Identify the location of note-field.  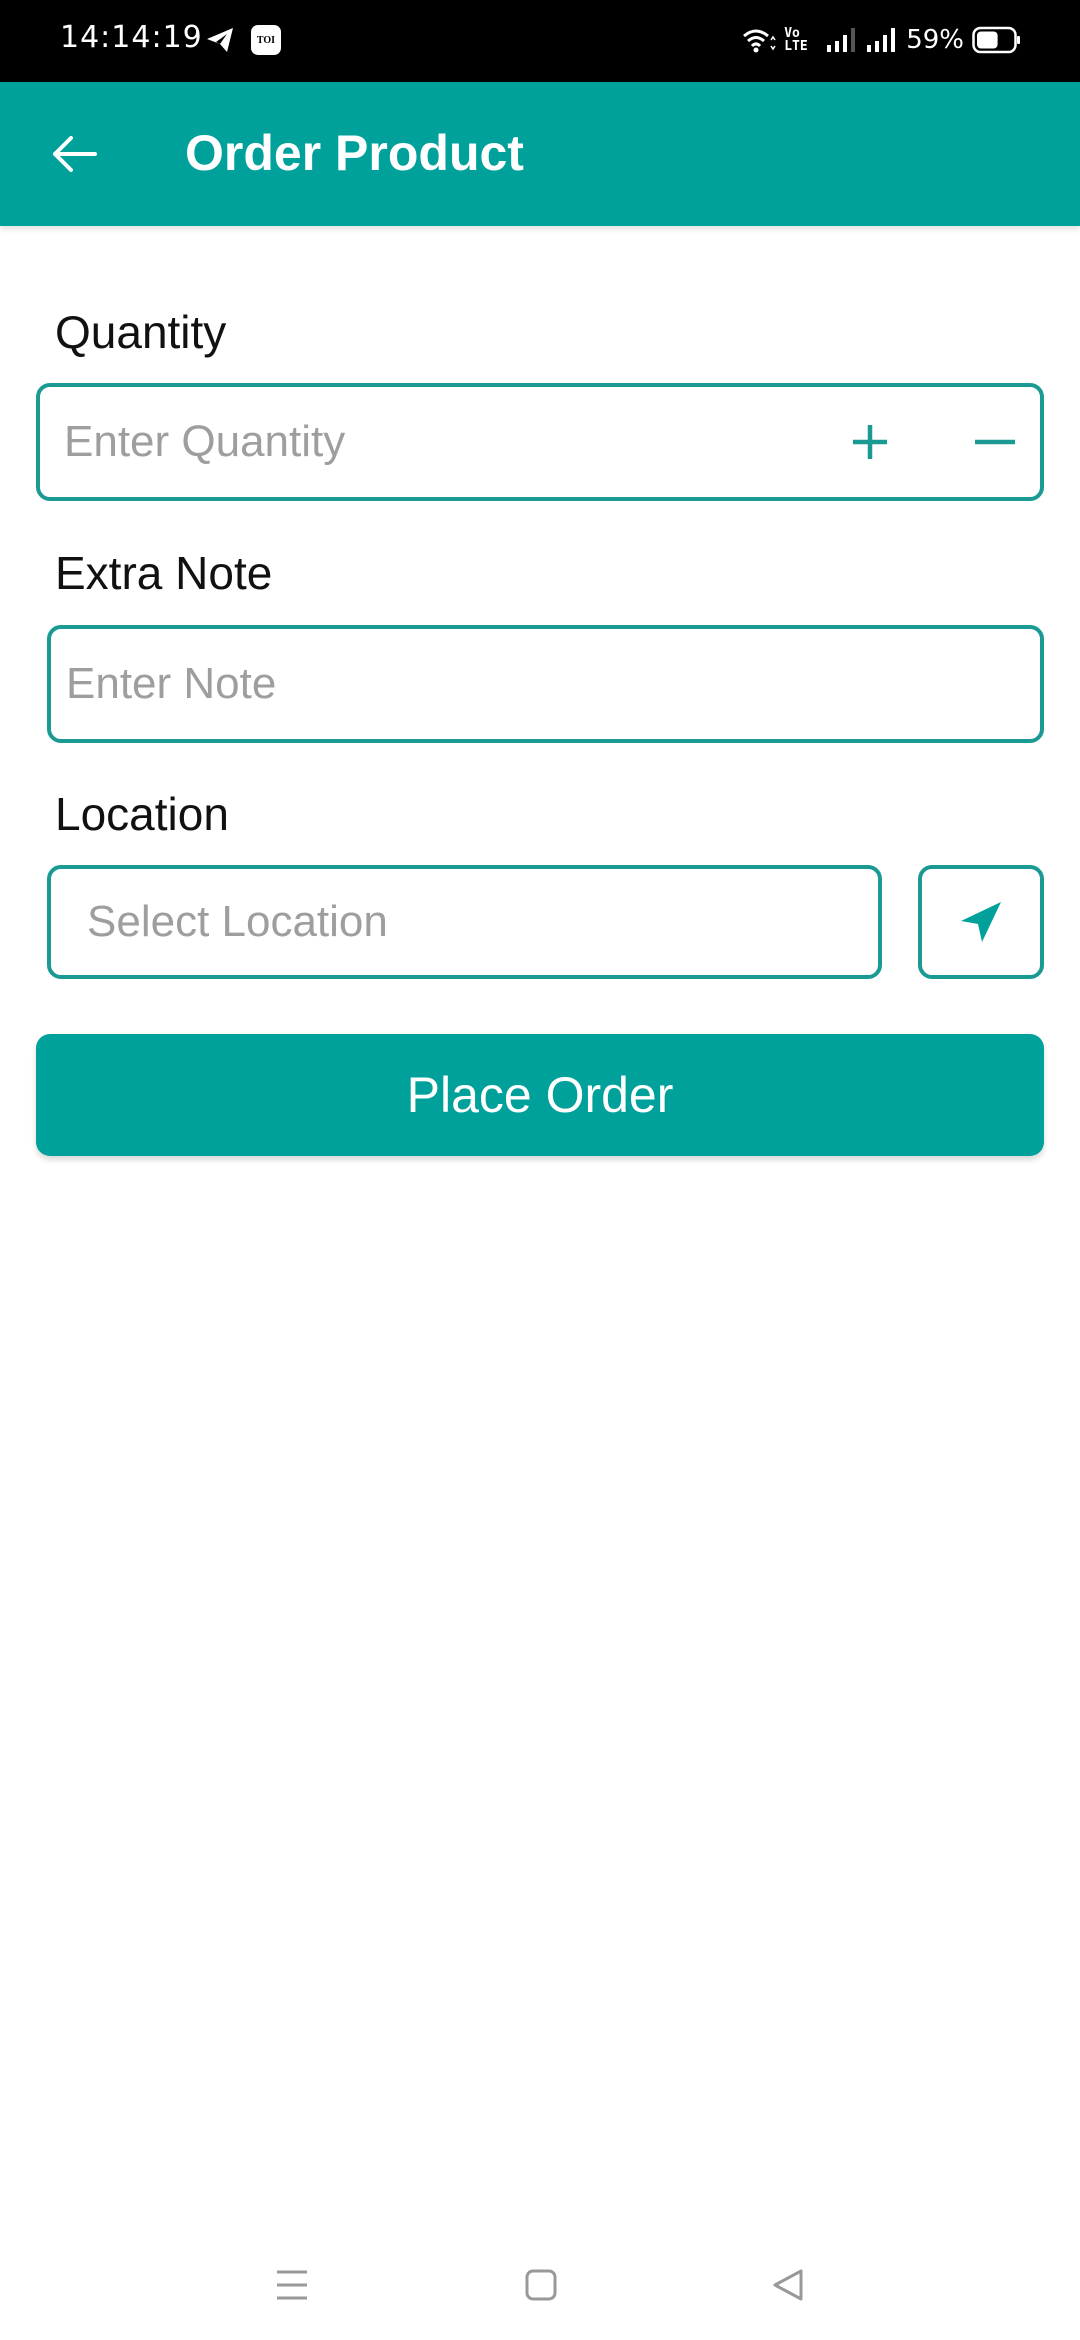
(545, 684).